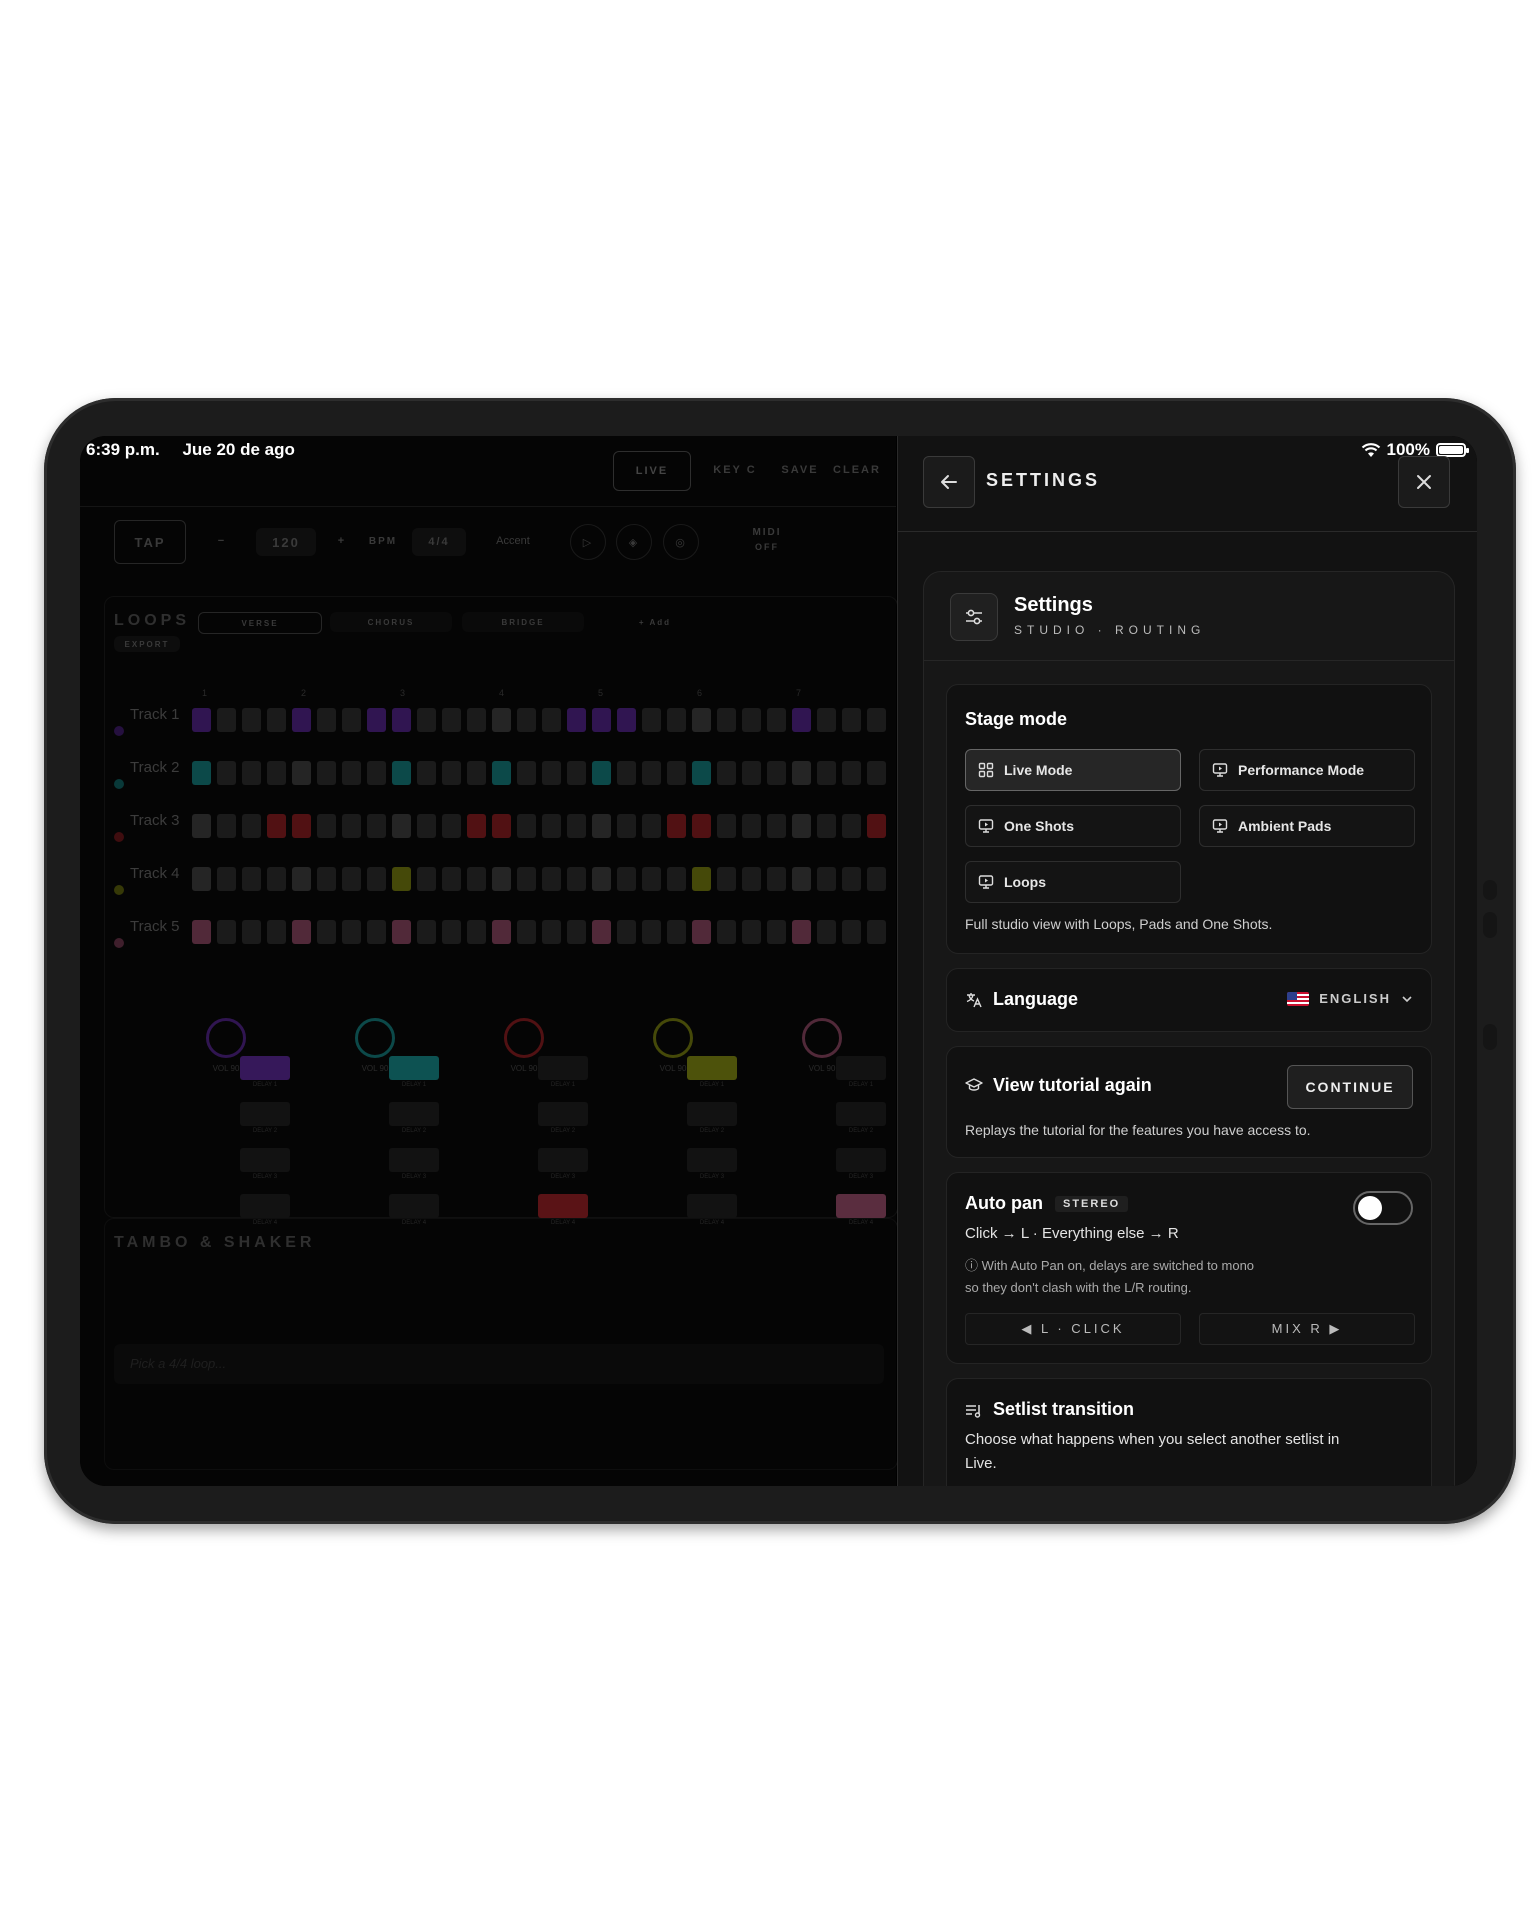 This screenshot has height=1920, width=1536. I want to click on mode-live-button: Live Mode, so click(1073, 770).